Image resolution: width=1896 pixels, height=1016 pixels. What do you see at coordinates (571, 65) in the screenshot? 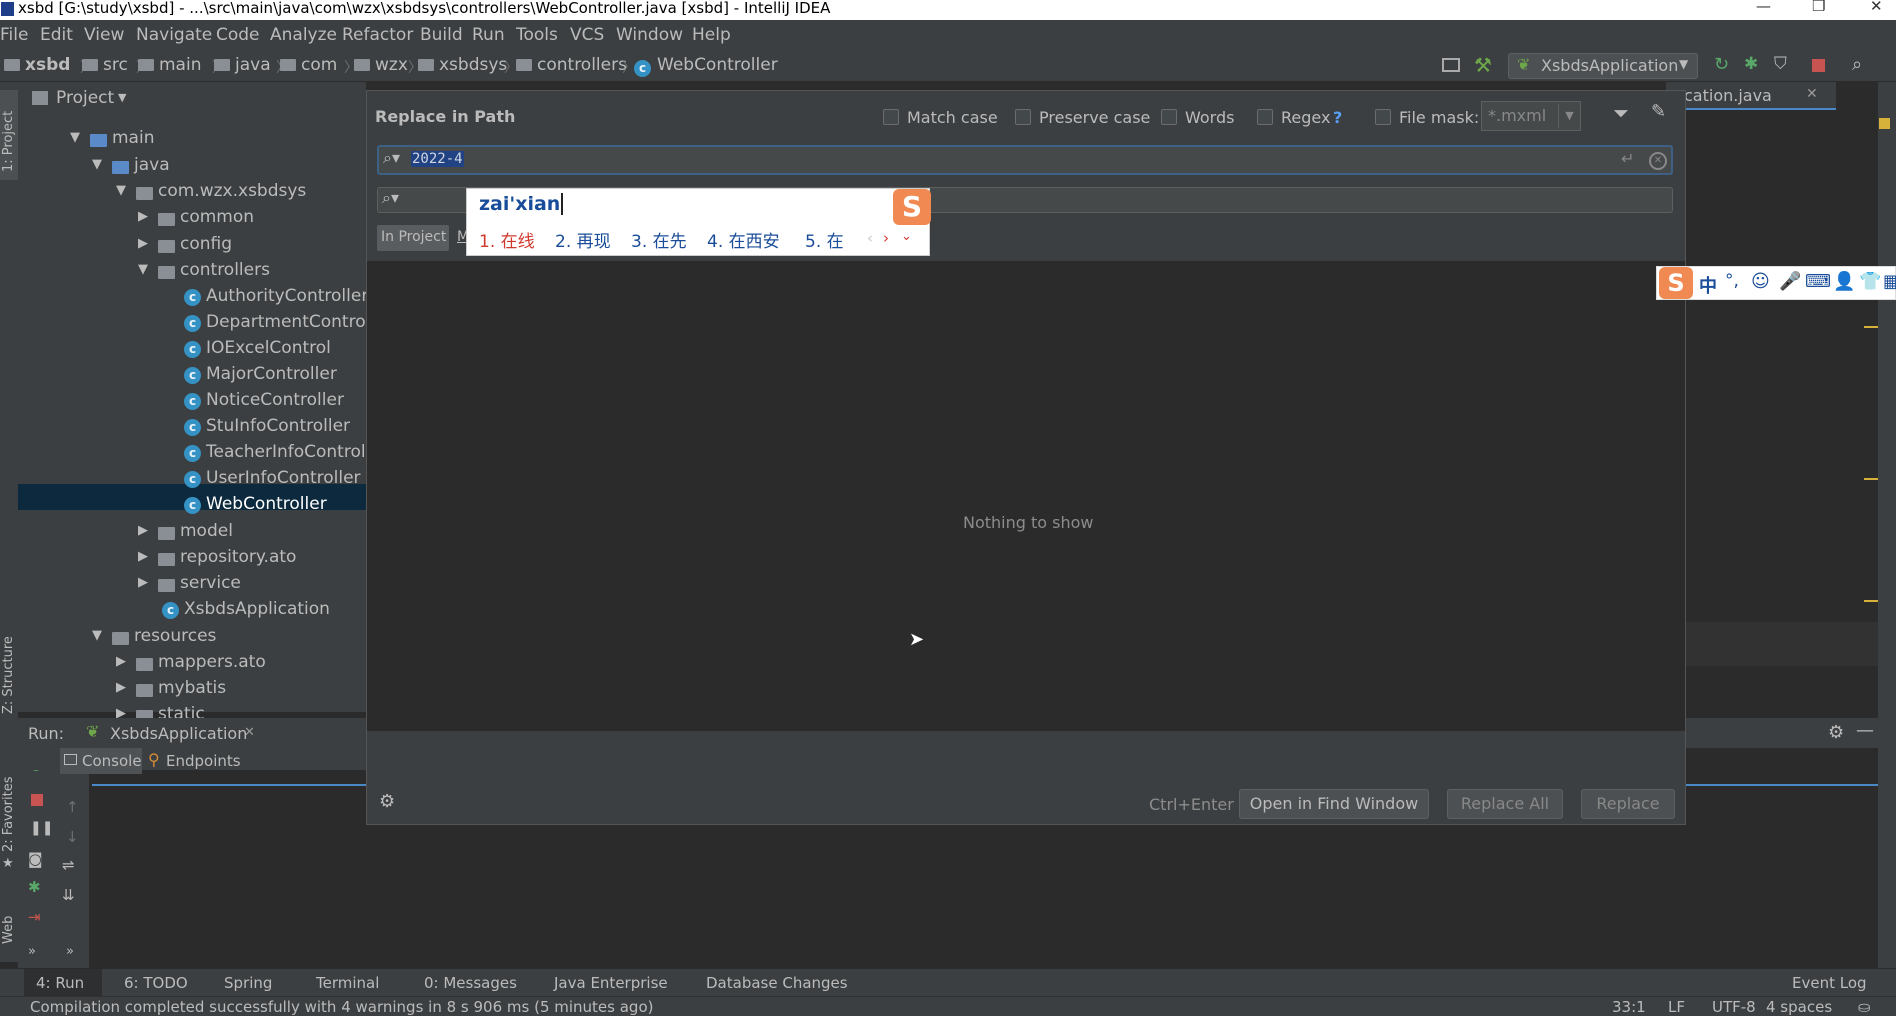
I see `breadcrumb-controllers: controllers` at bounding box center [571, 65].